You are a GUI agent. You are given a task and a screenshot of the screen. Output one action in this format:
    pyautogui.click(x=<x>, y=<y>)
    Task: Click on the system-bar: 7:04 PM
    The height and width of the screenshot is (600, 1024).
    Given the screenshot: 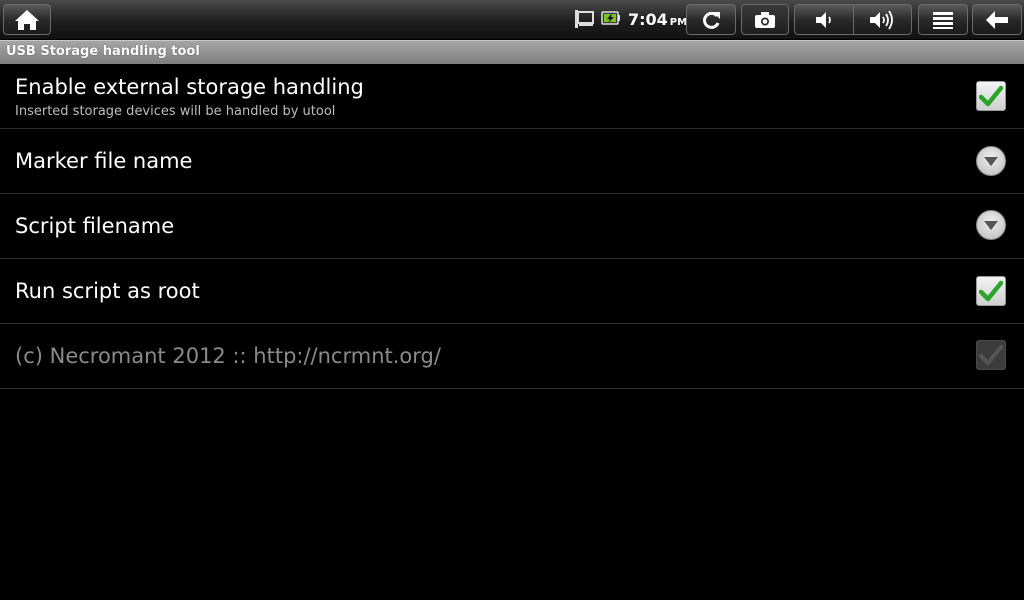 What is the action you would take?
    pyautogui.click(x=512, y=20)
    